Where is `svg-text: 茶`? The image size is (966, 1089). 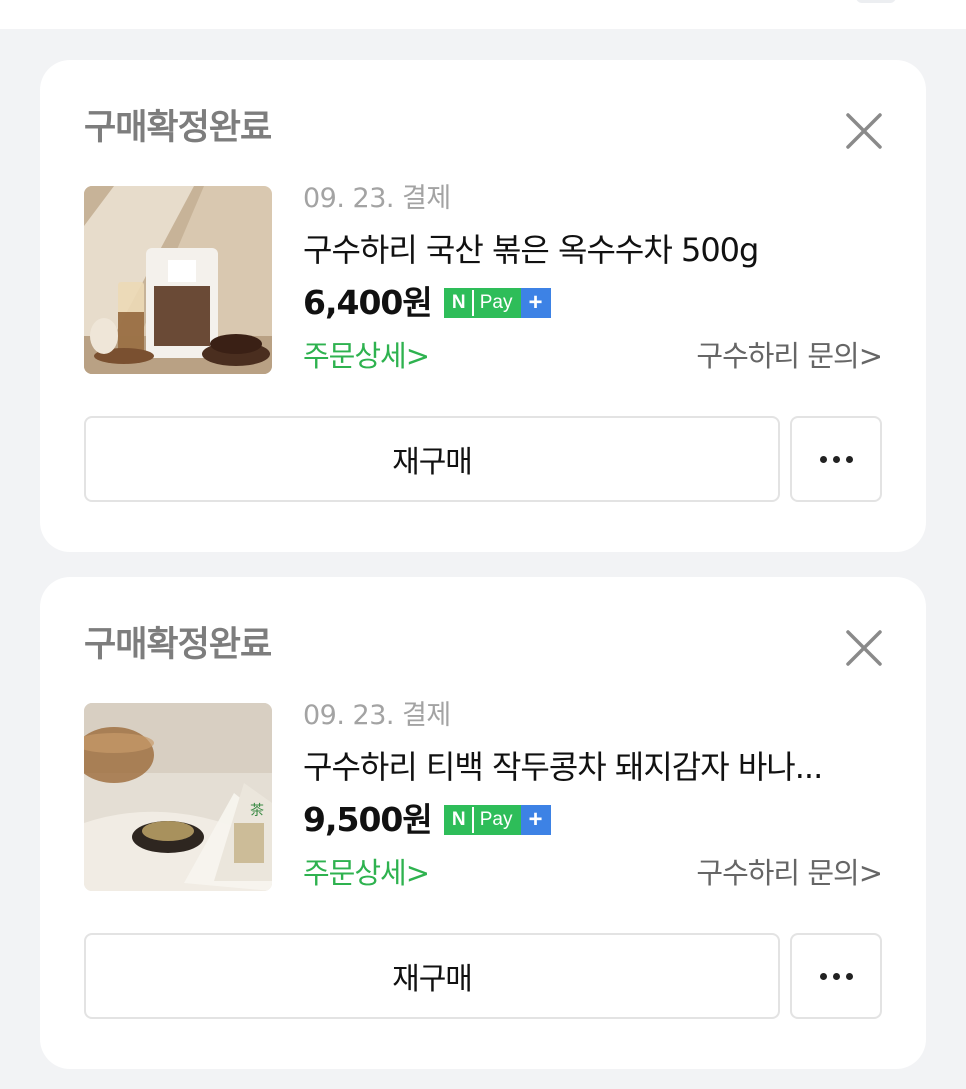 svg-text: 茶 is located at coordinates (257, 811).